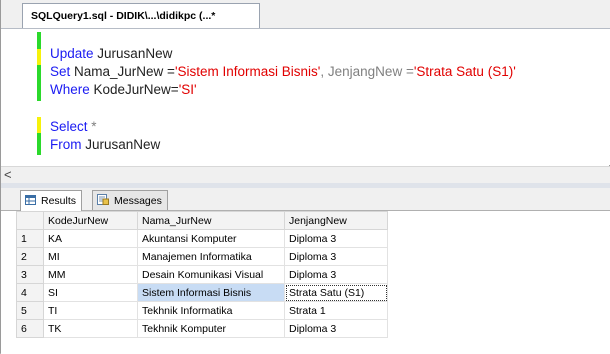 This screenshot has height=354, width=610. I want to click on string-literal: 'SI', so click(187, 89).